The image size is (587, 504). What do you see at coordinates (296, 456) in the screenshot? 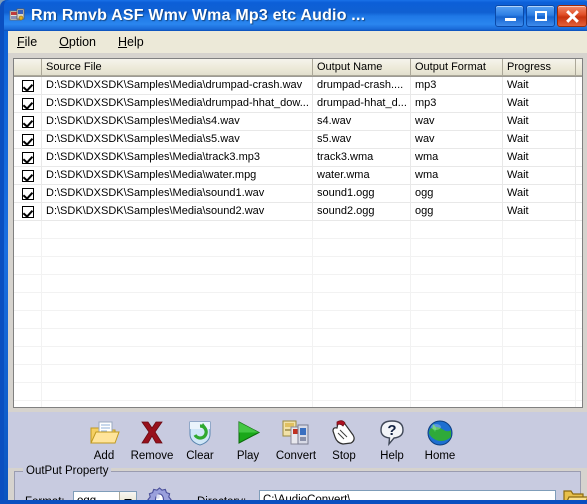
I see `convert-button-label: Convert` at bounding box center [296, 456].